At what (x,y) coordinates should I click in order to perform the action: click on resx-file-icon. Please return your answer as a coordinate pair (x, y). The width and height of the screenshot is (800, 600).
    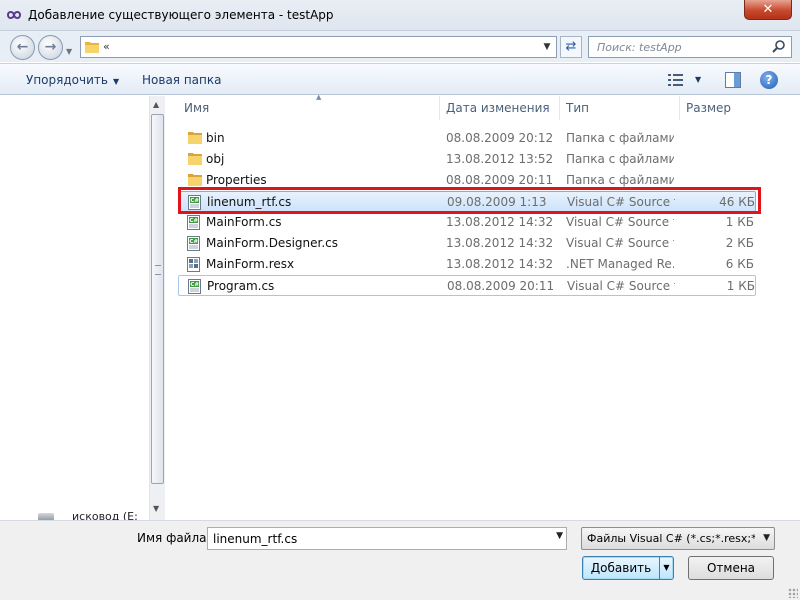
    Looking at the image, I should click on (193, 264).